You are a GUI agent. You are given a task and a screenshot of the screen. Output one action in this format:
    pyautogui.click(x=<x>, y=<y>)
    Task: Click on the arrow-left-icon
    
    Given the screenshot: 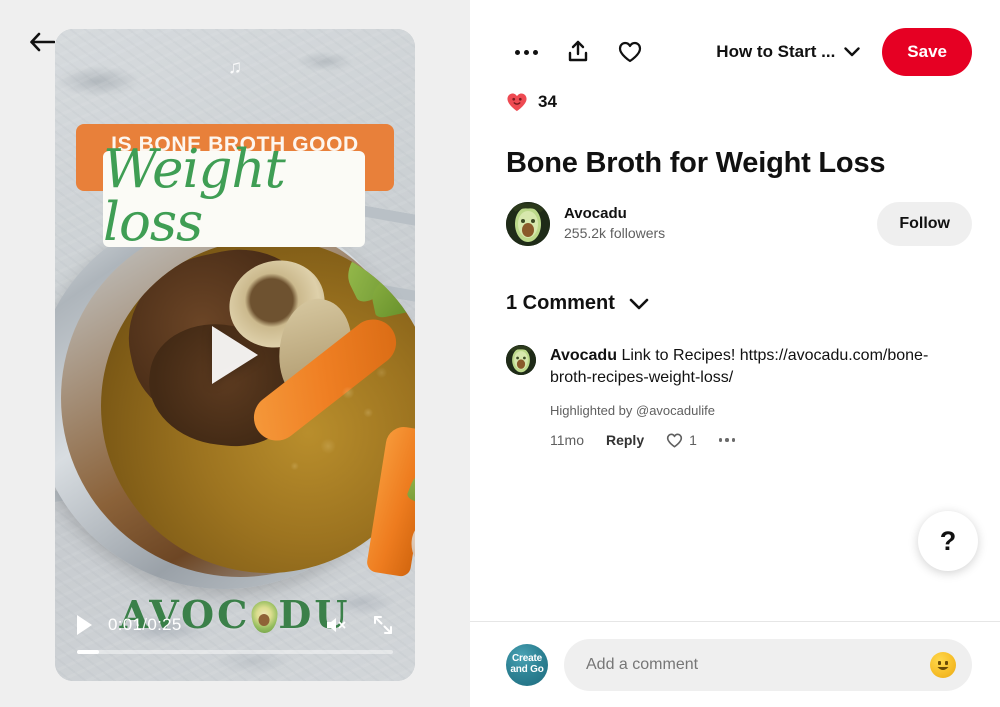 What is the action you would take?
    pyautogui.click(x=42, y=42)
    